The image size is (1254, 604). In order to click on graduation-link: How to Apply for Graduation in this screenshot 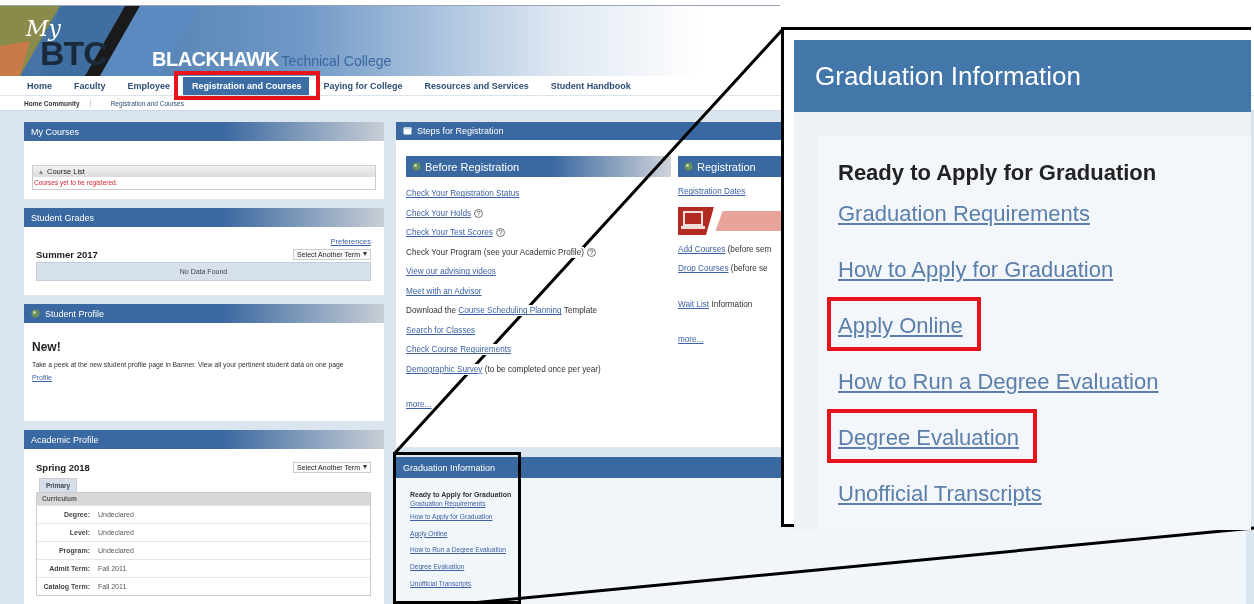, I will do `click(976, 270)`.